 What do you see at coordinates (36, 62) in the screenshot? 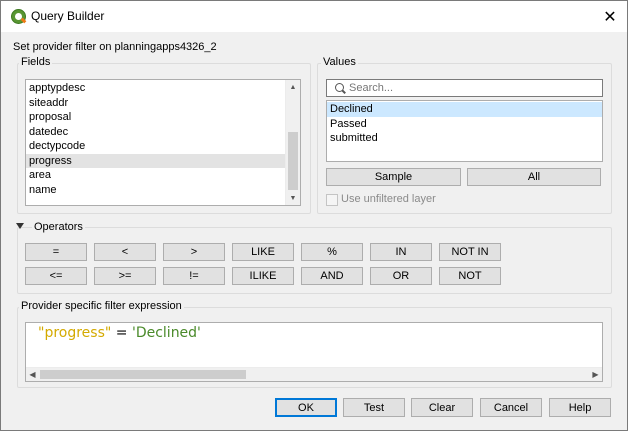
I see `fields-group-title: Fields` at bounding box center [36, 62].